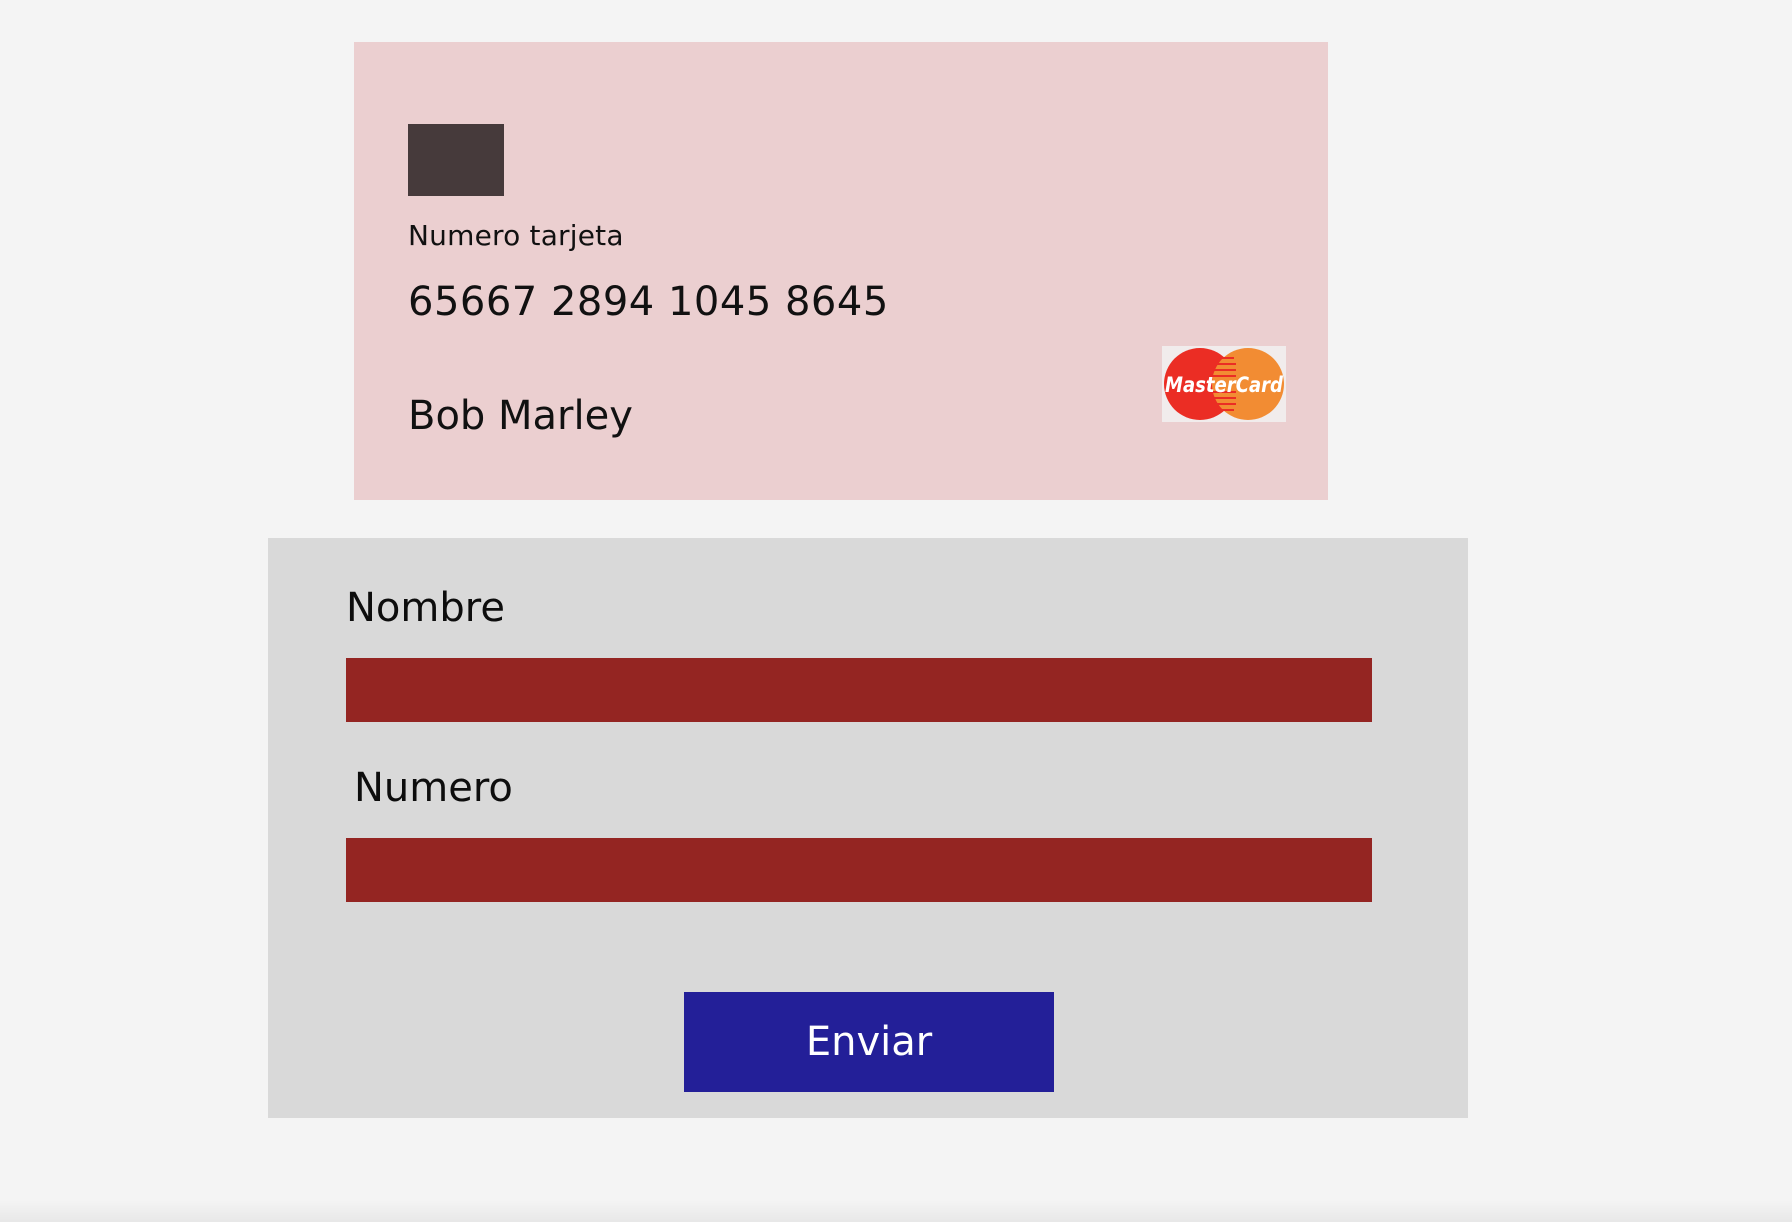 This screenshot has height=1222, width=1792. I want to click on numero-label: Numero, so click(433, 788).